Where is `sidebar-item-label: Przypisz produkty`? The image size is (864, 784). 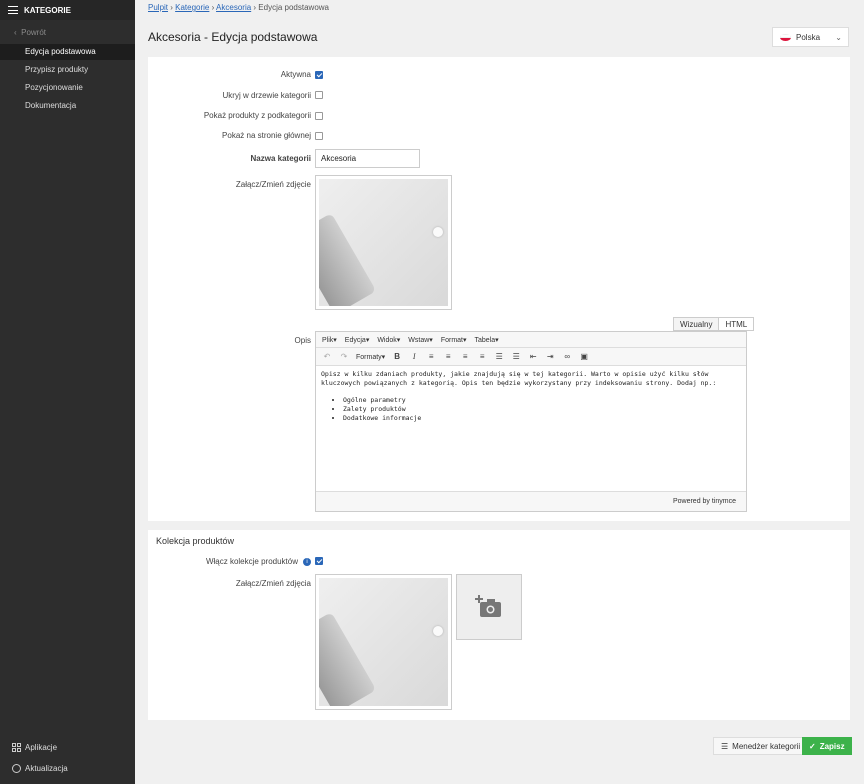 sidebar-item-label: Przypisz produkty is located at coordinates (57, 69).